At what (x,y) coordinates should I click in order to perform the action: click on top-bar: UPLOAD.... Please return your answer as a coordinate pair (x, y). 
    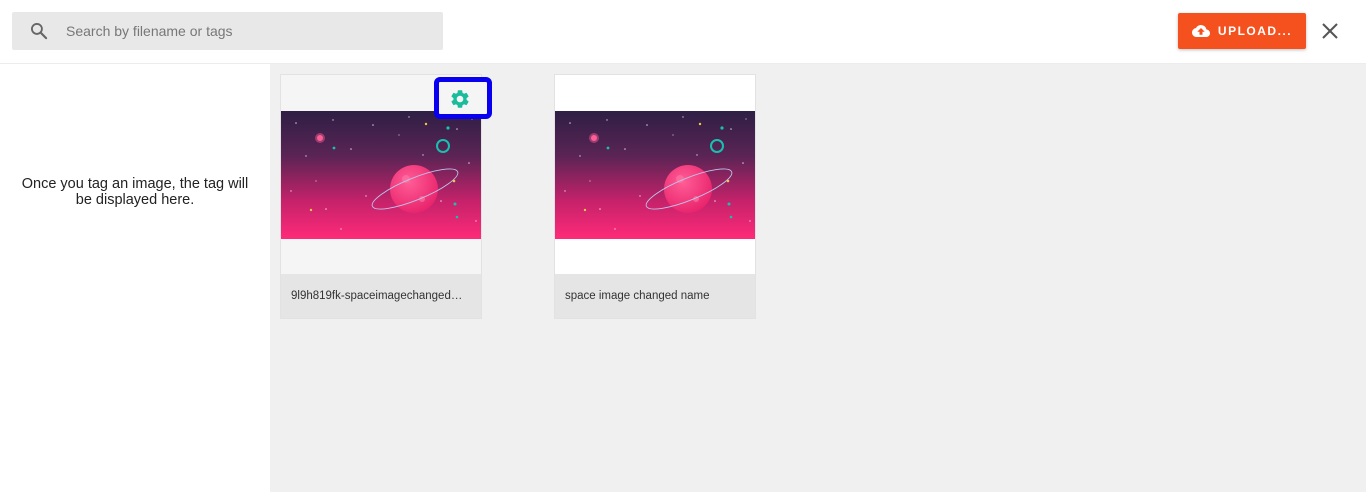
    Looking at the image, I should click on (683, 32).